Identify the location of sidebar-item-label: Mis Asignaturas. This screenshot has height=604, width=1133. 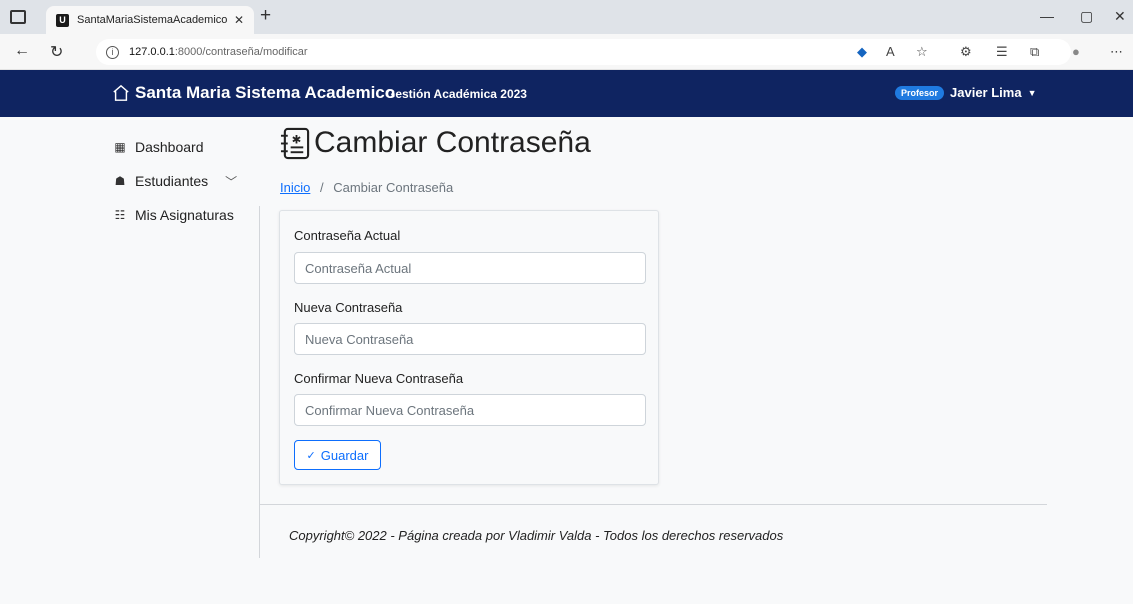
(184, 215).